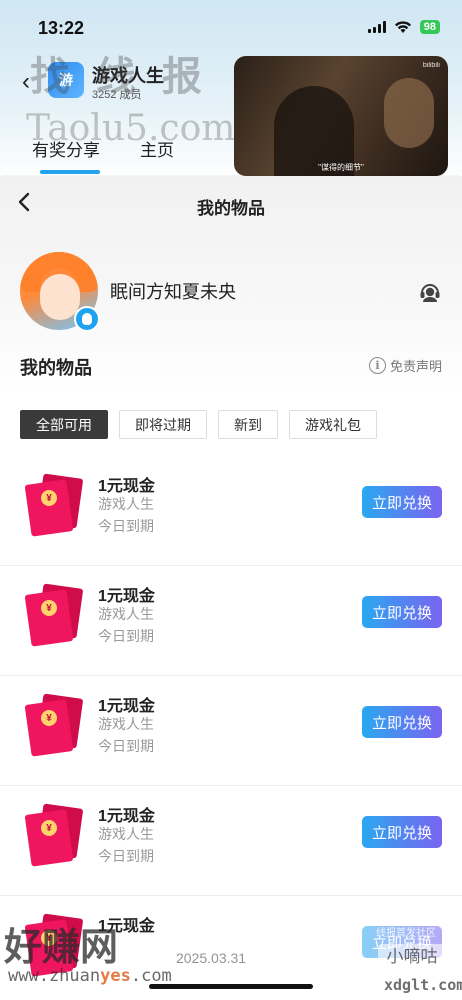  Describe the element at coordinates (157, 148) in the screenshot. I see `tab-home: 主页` at that location.